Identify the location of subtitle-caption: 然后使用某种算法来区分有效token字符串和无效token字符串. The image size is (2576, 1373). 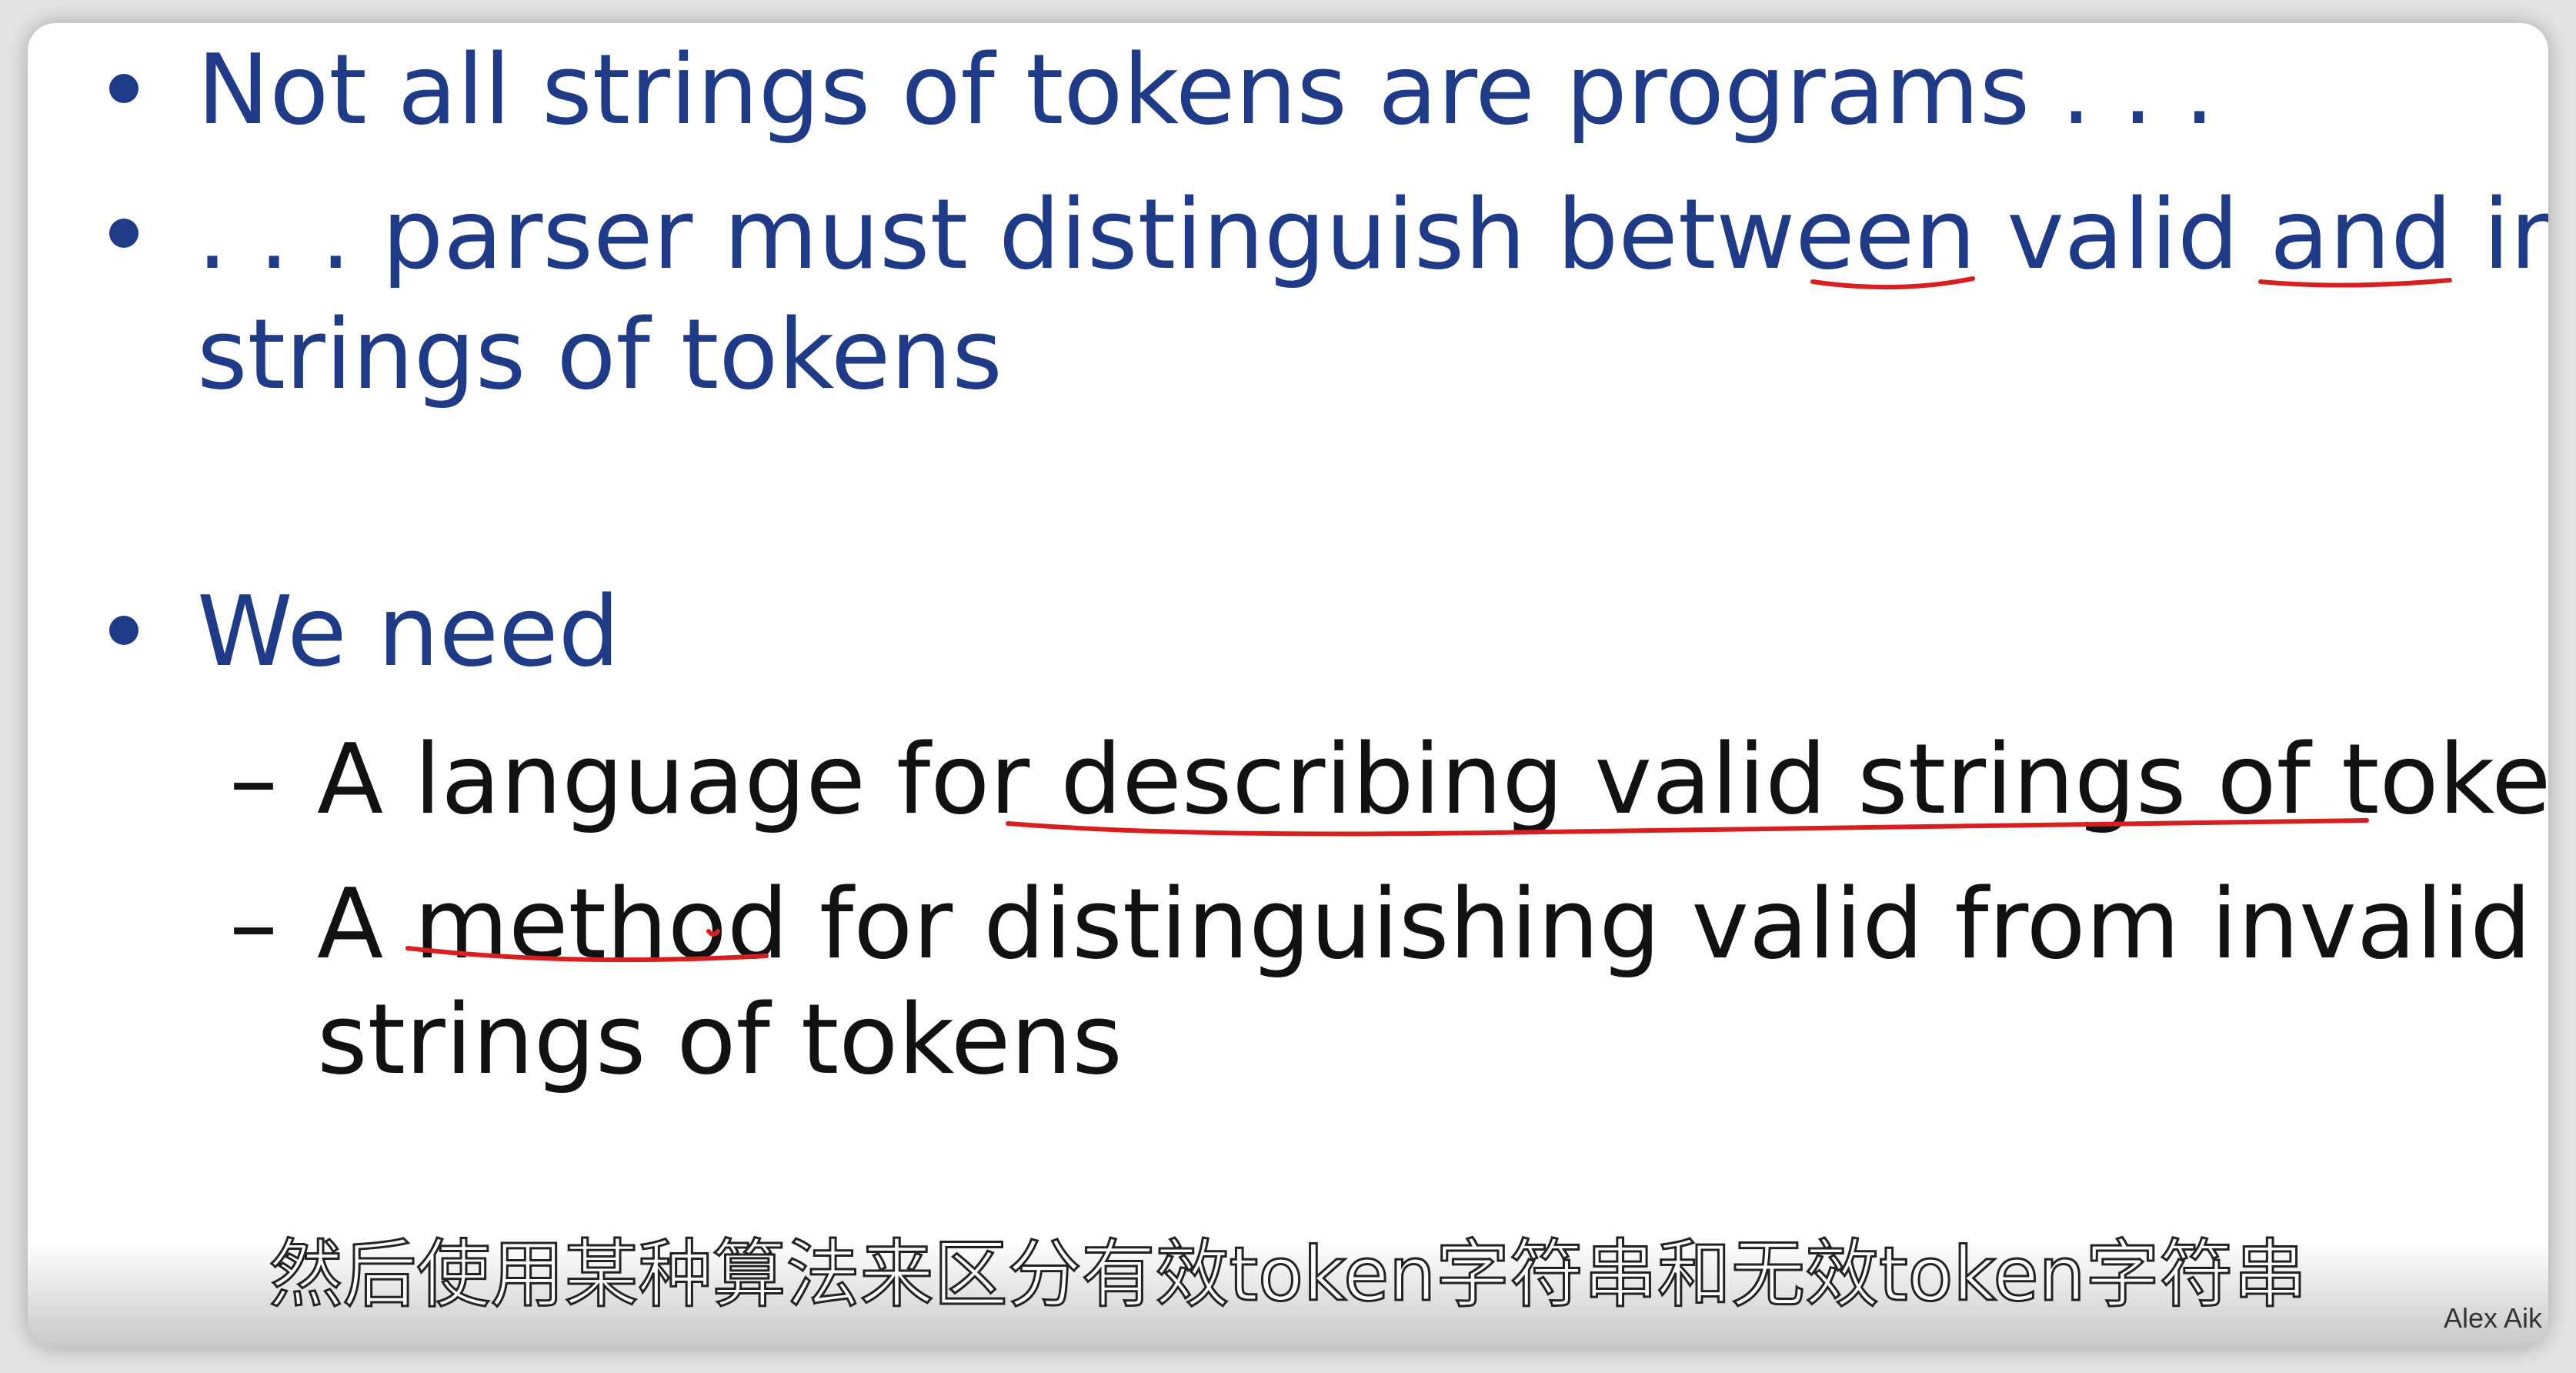
(1288, 1274).